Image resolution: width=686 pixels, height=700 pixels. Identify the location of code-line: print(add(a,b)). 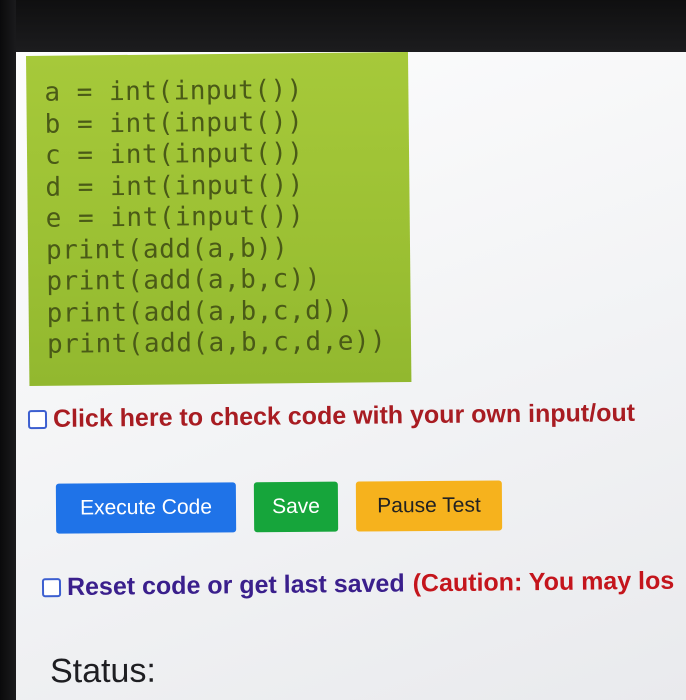
(167, 249).